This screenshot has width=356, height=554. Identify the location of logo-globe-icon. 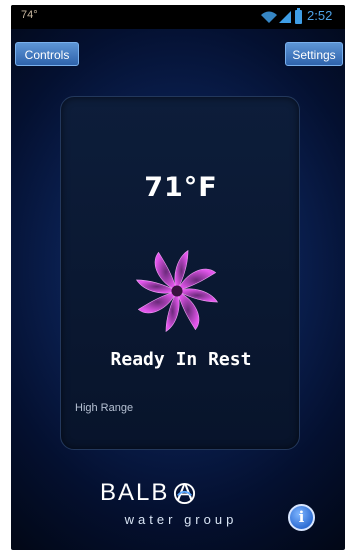
(184, 493).